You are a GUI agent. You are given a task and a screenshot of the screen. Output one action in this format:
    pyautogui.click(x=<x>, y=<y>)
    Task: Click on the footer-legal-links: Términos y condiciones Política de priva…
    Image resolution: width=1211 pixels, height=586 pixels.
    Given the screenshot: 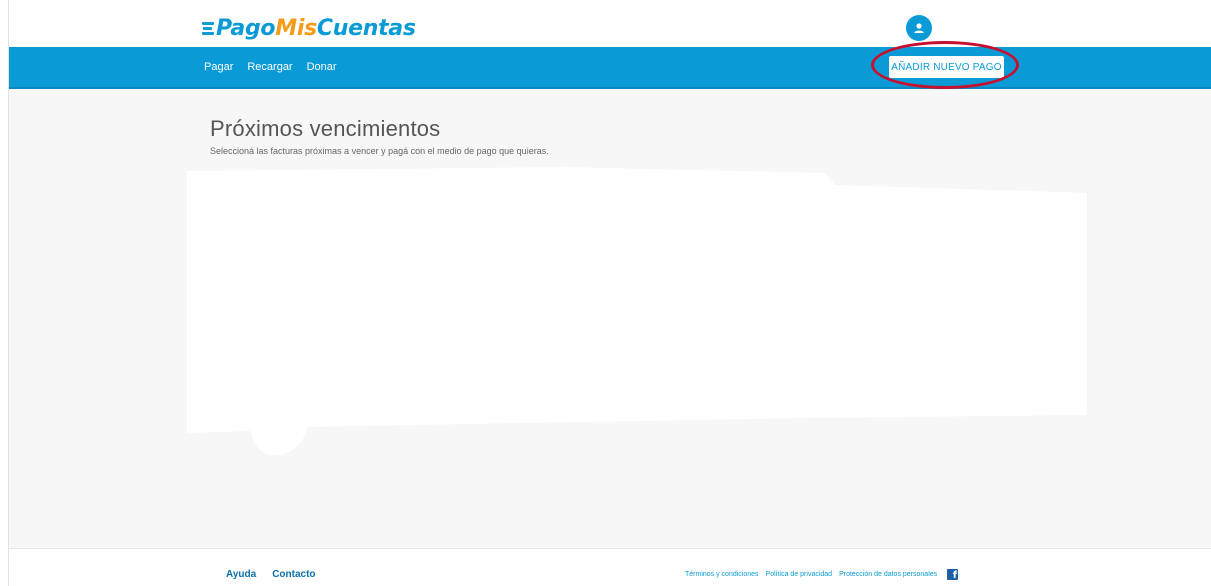 What is the action you would take?
    pyautogui.click(x=822, y=575)
    